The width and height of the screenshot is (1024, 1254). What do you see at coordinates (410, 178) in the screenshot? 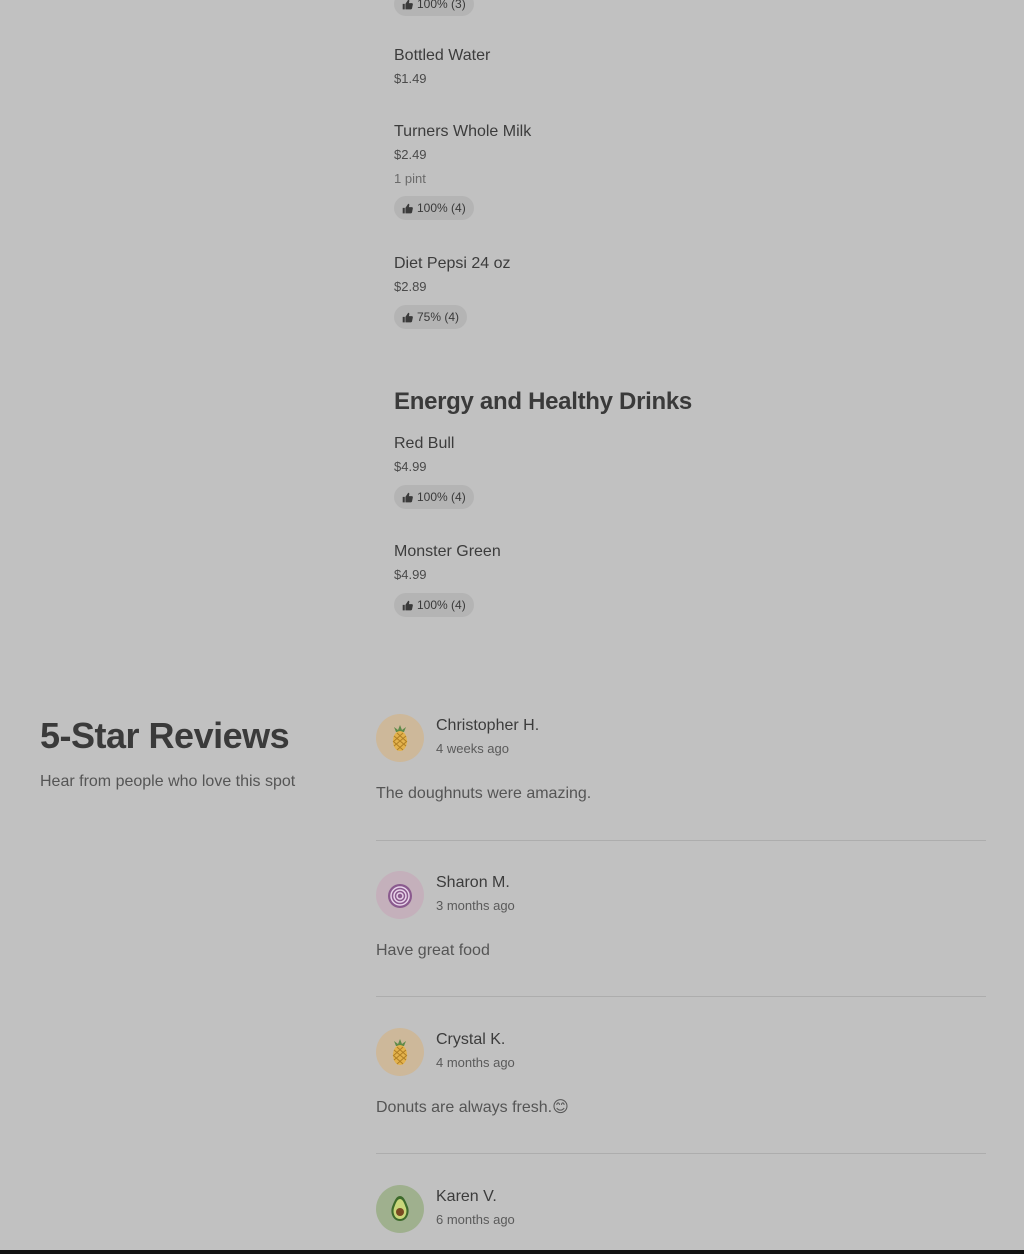
I see `item-size: 1 pint` at bounding box center [410, 178].